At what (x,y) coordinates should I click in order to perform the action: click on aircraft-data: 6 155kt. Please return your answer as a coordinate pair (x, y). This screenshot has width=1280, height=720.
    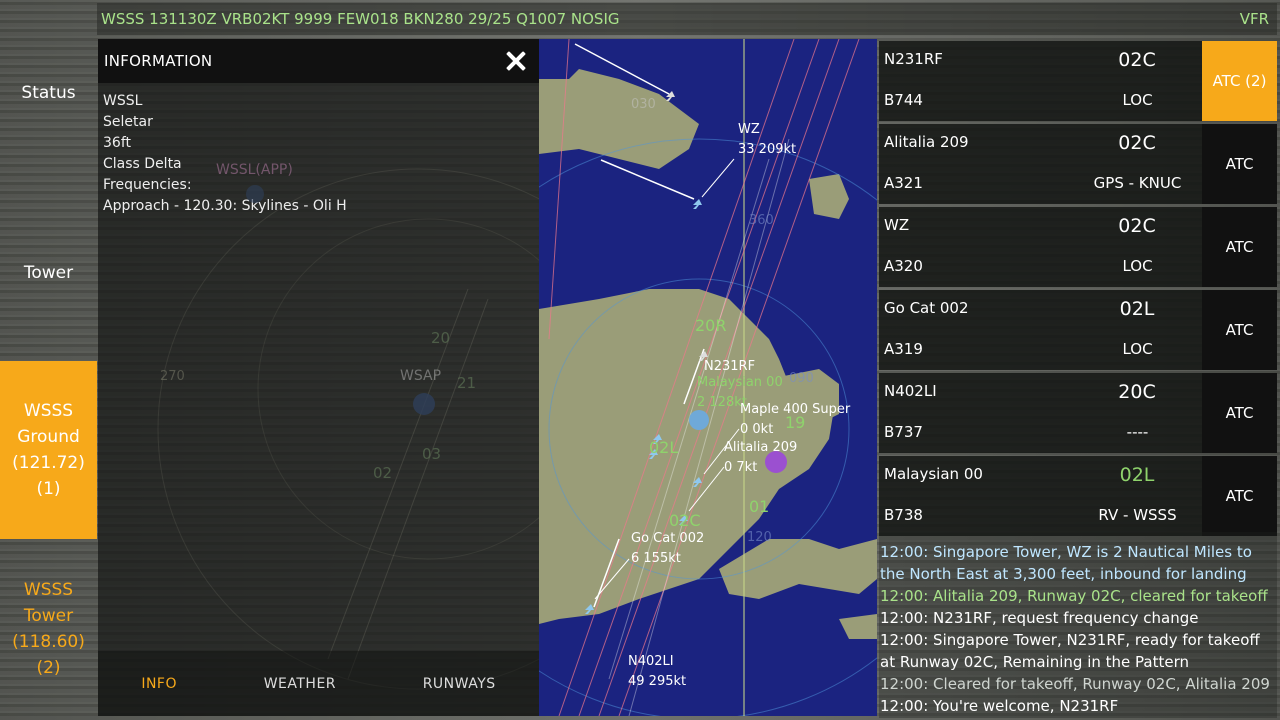
    Looking at the image, I should click on (656, 558).